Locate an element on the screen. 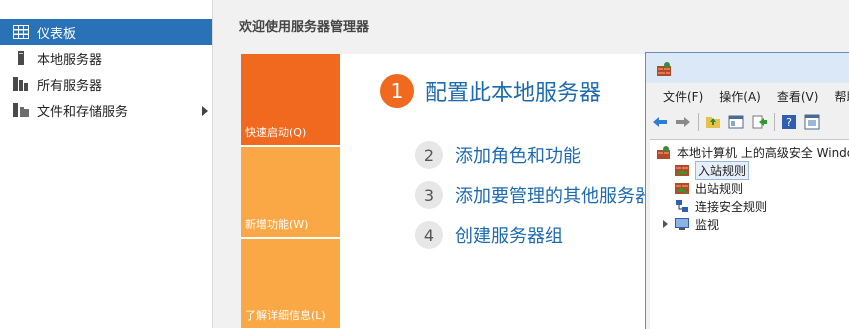  window-titlebar is located at coordinates (747, 68).